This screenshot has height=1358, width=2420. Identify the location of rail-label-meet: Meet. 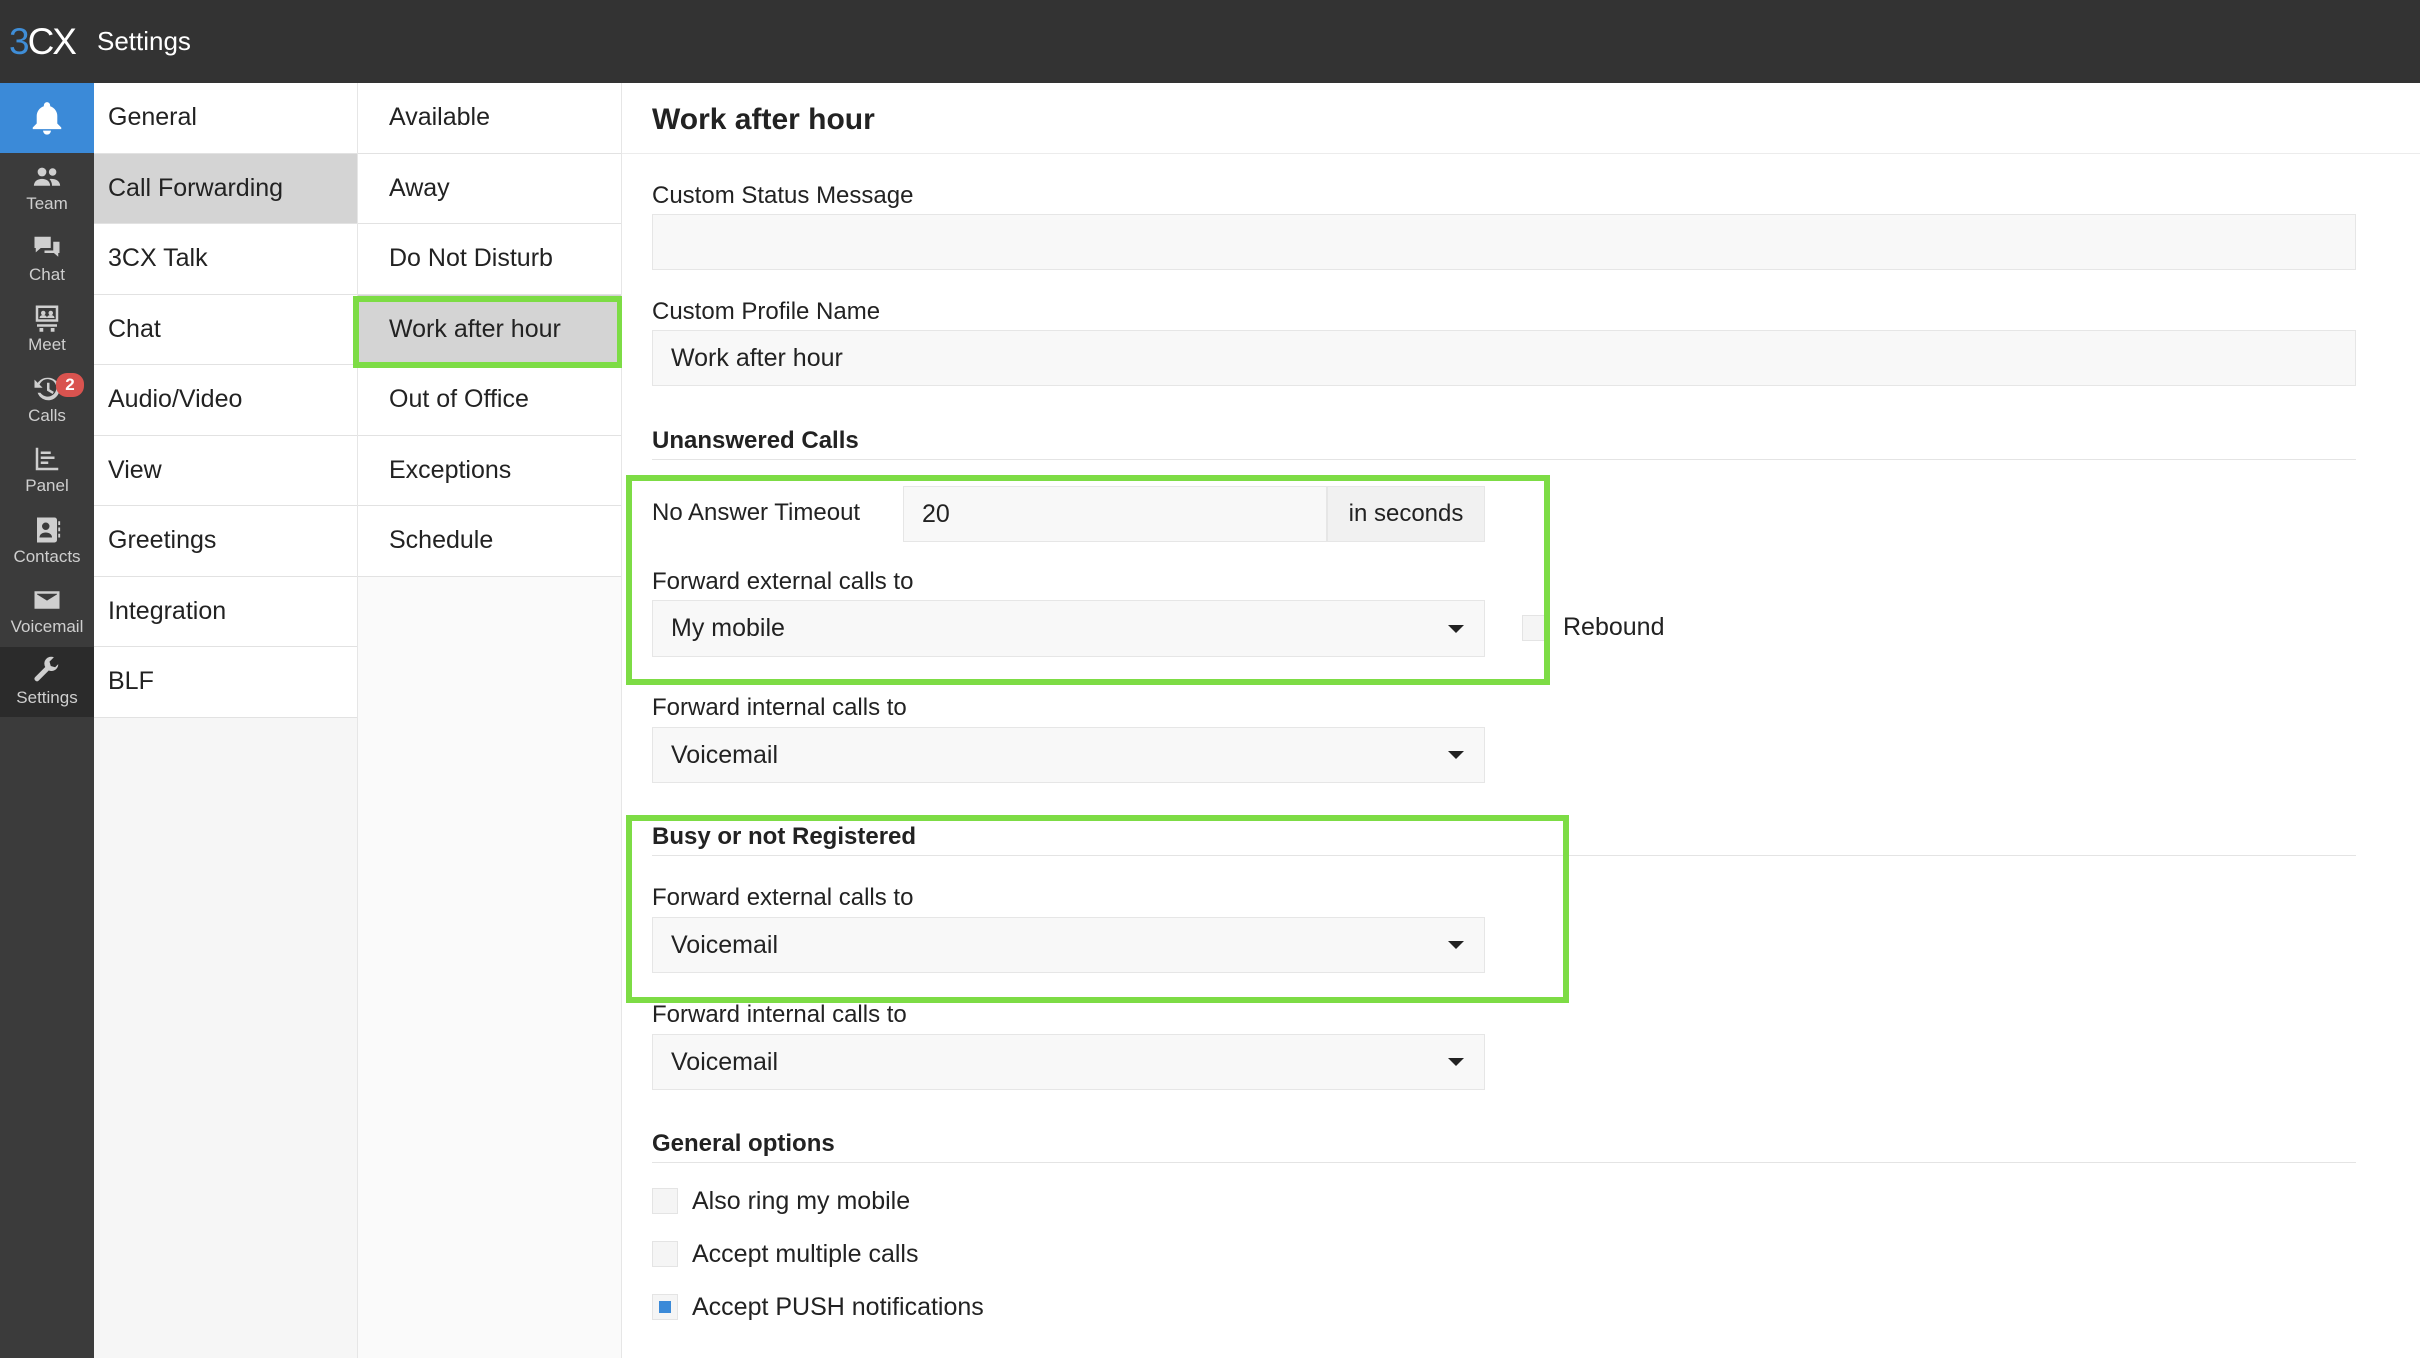
(47, 345).